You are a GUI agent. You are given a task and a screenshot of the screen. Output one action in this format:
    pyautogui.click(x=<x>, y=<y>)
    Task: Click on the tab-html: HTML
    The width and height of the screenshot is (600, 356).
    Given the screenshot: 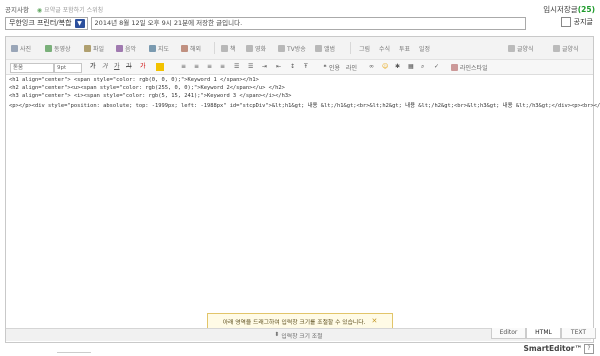 What is the action you would take?
    pyautogui.click(x=543, y=333)
    